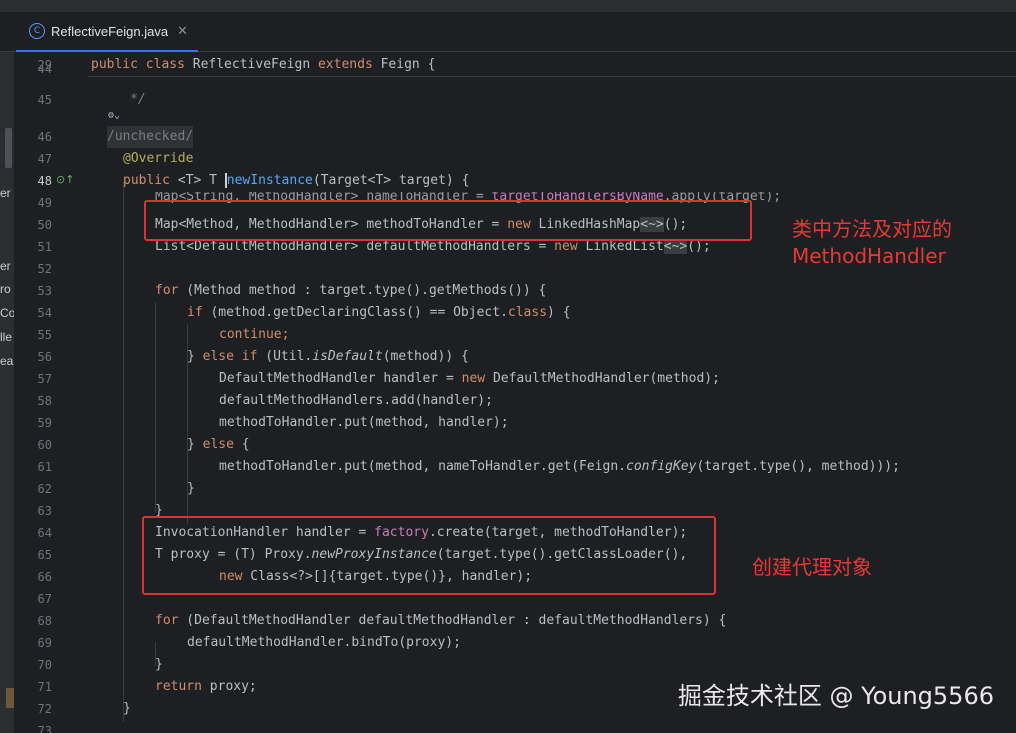  What do you see at coordinates (44, 203) in the screenshot?
I see `line-number: 49` at bounding box center [44, 203].